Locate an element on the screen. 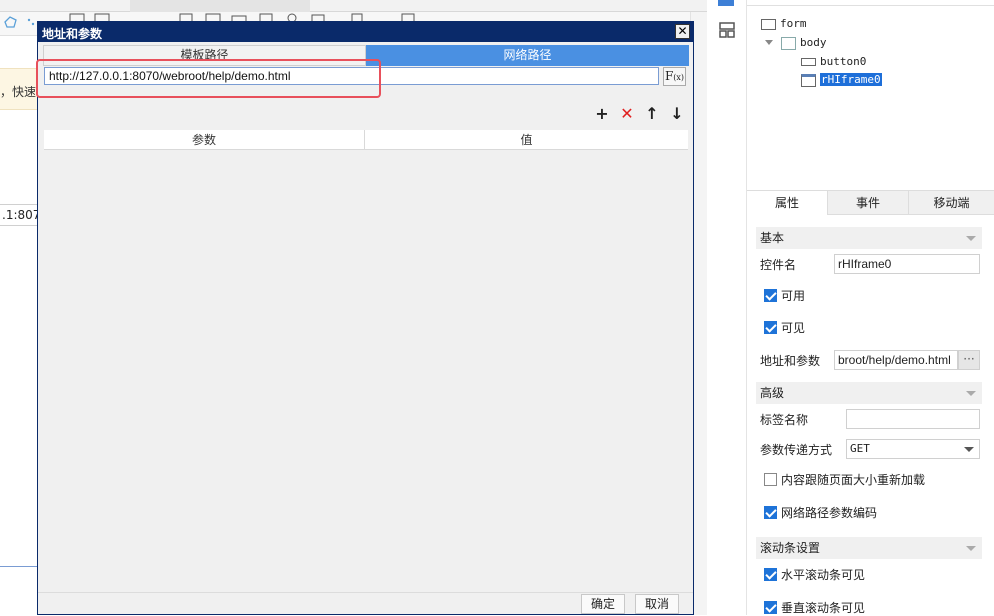  tree-node-button0: button0 is located at coordinates (833, 62).